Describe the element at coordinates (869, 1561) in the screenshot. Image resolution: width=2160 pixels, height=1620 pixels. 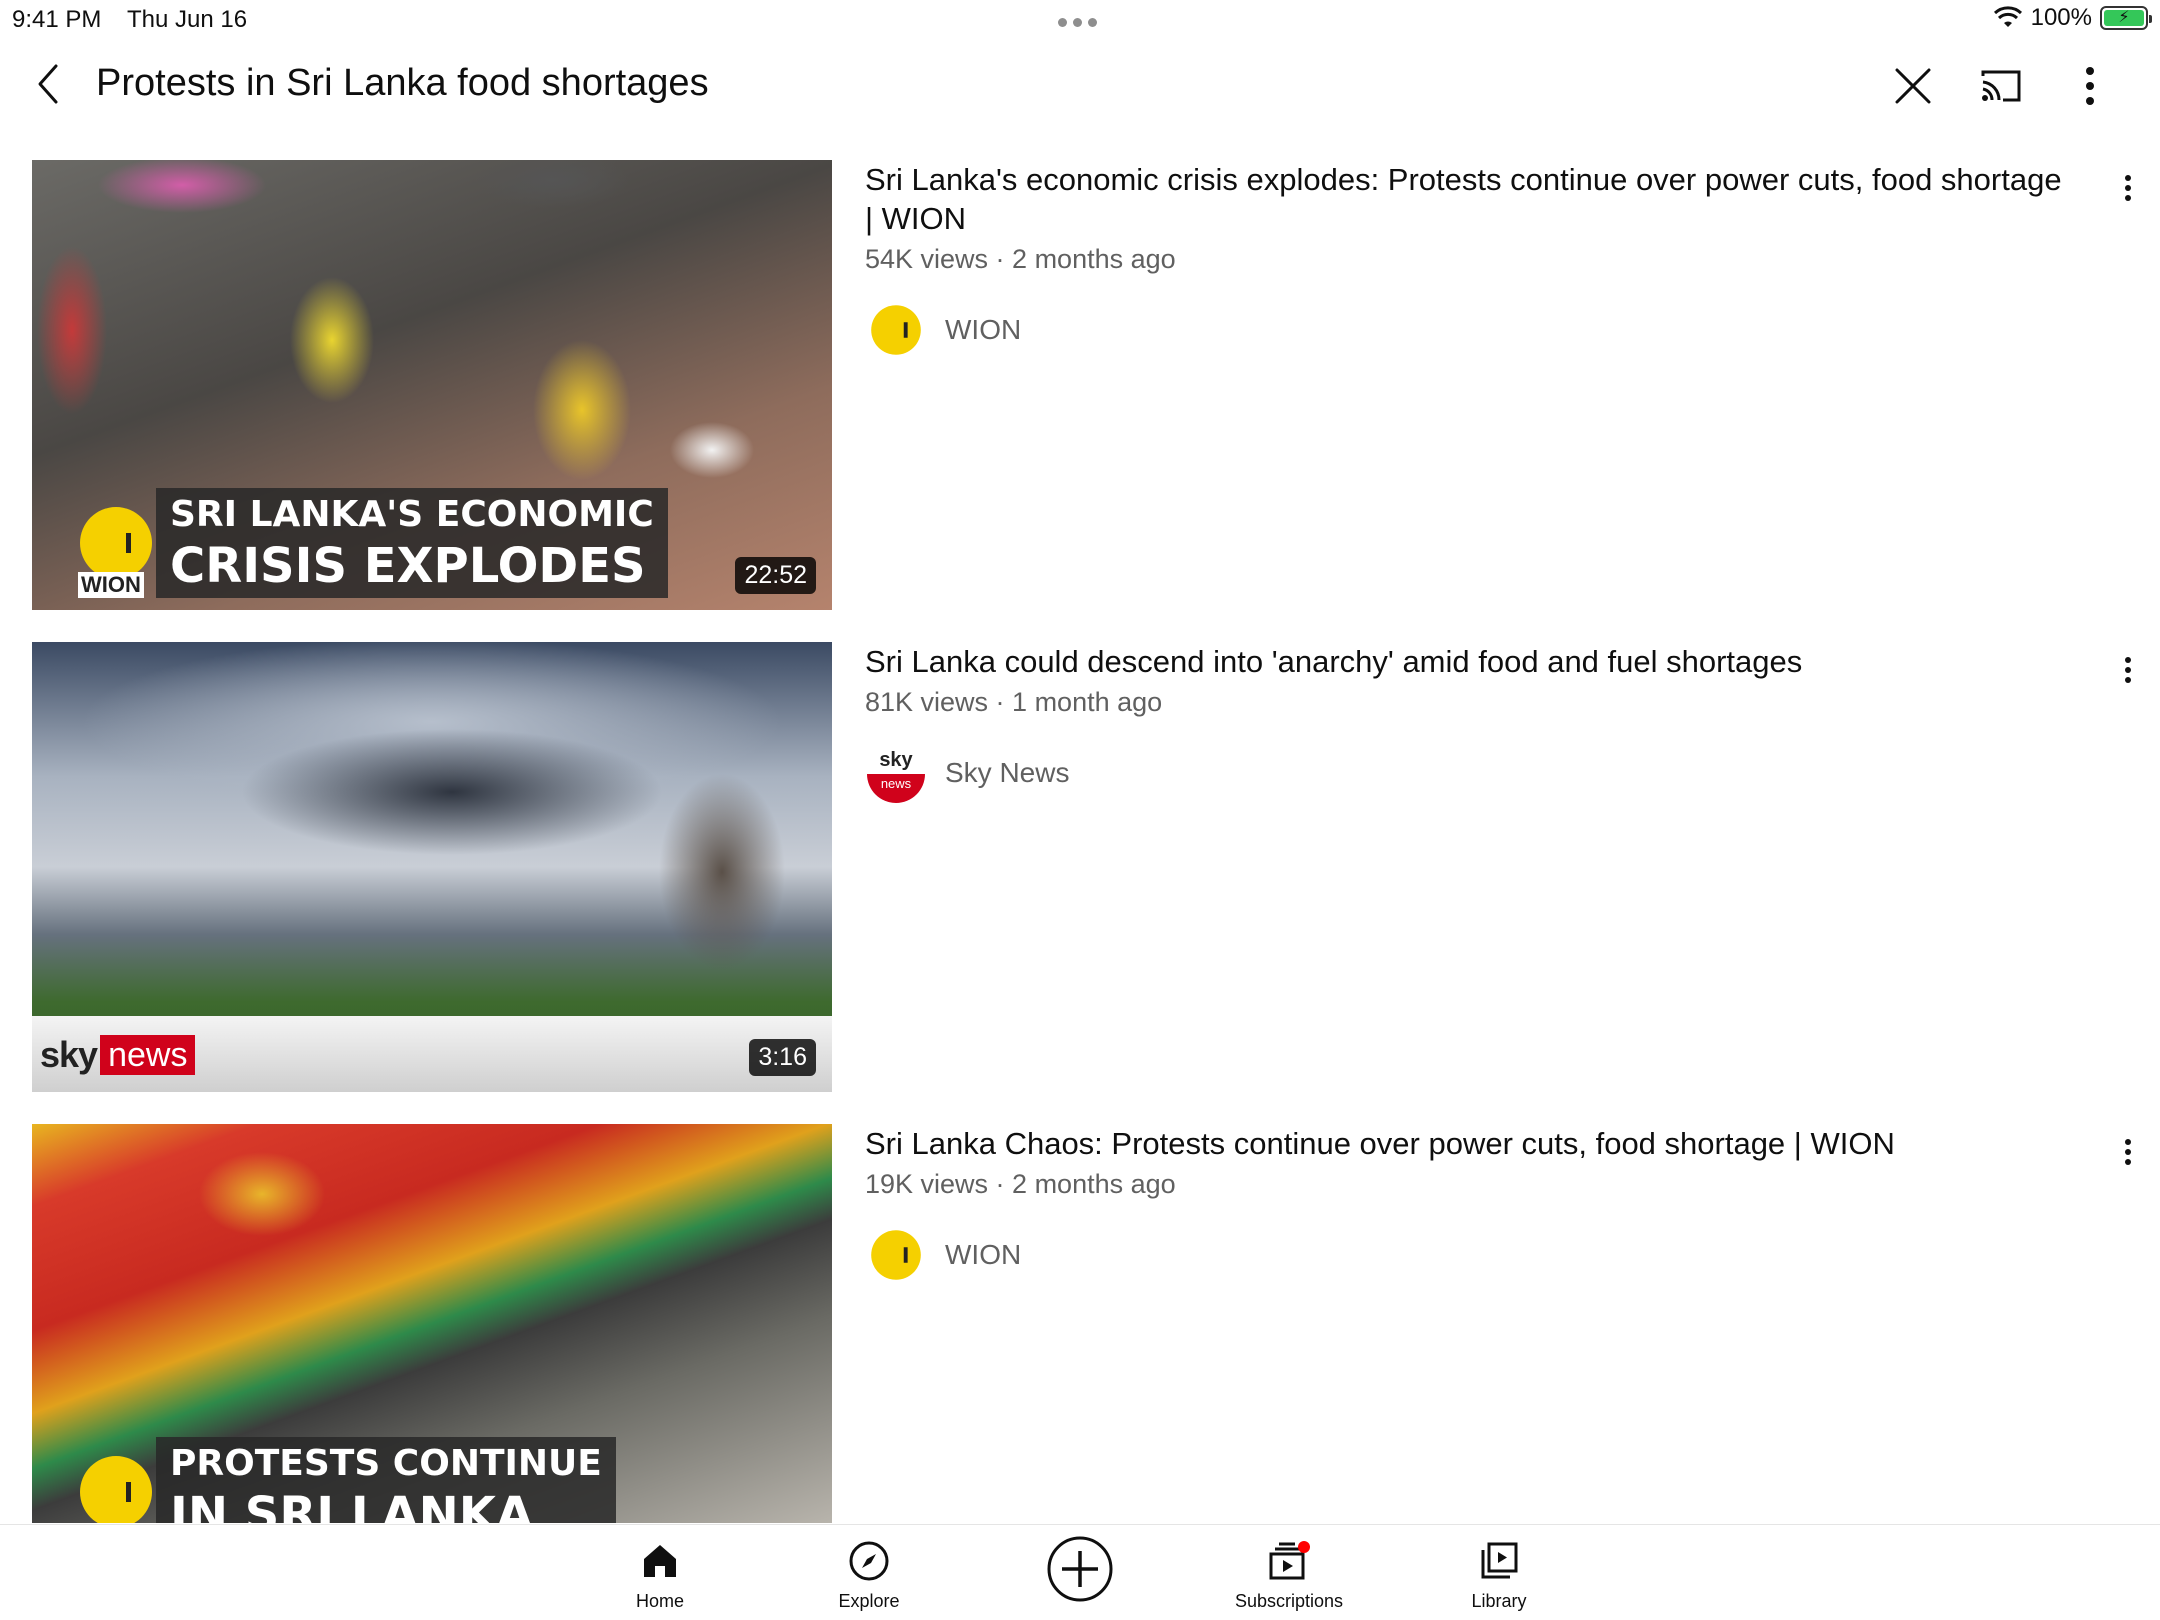
I see `compass-icon` at that location.